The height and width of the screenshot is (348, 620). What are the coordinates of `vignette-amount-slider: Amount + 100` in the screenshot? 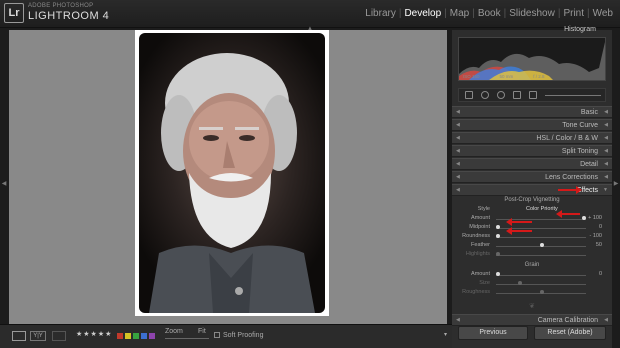 It's located at (532, 219).